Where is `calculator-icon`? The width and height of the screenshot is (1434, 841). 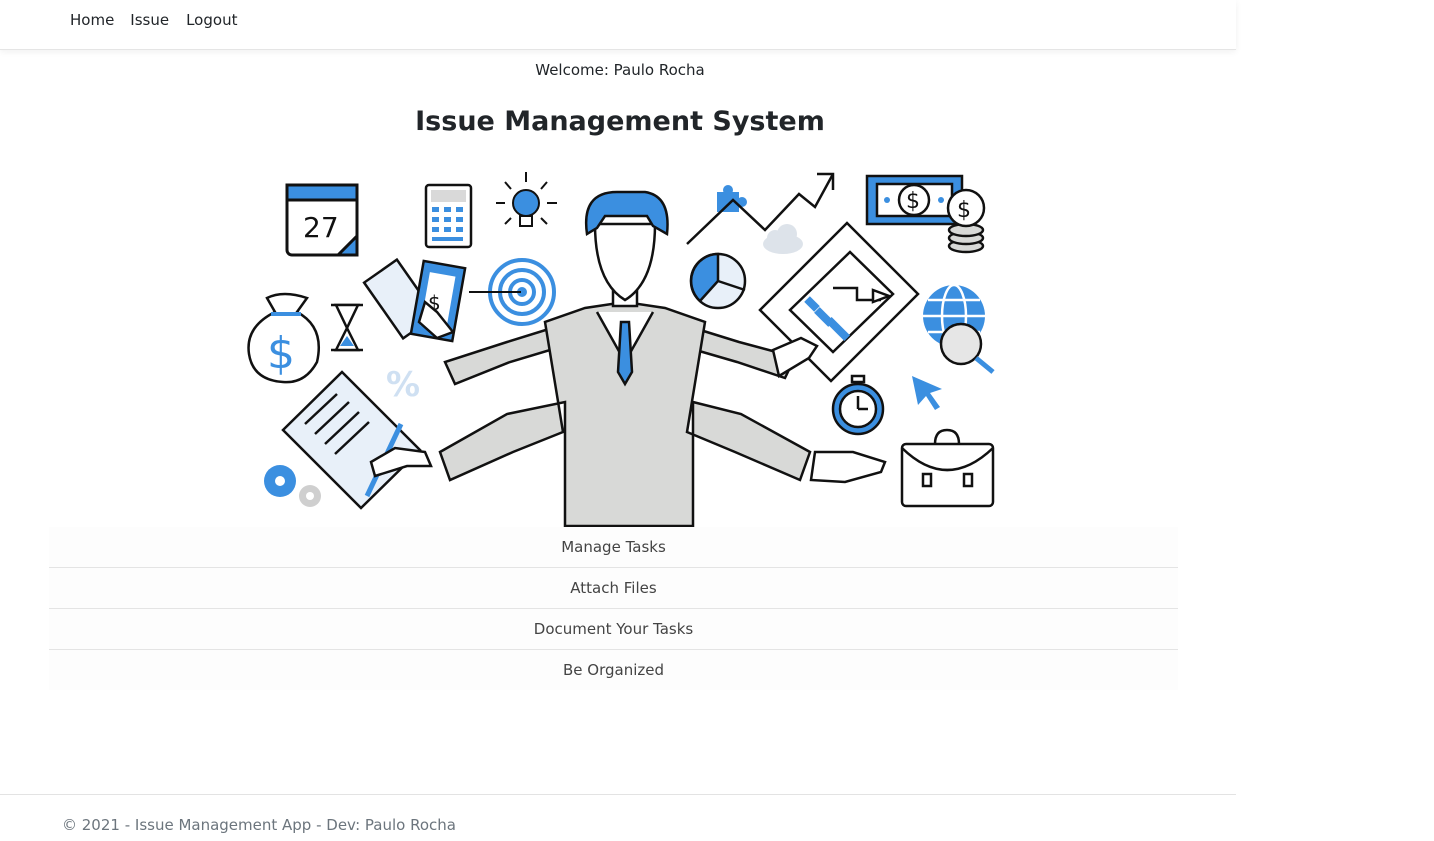
calculator-icon is located at coordinates (448, 216).